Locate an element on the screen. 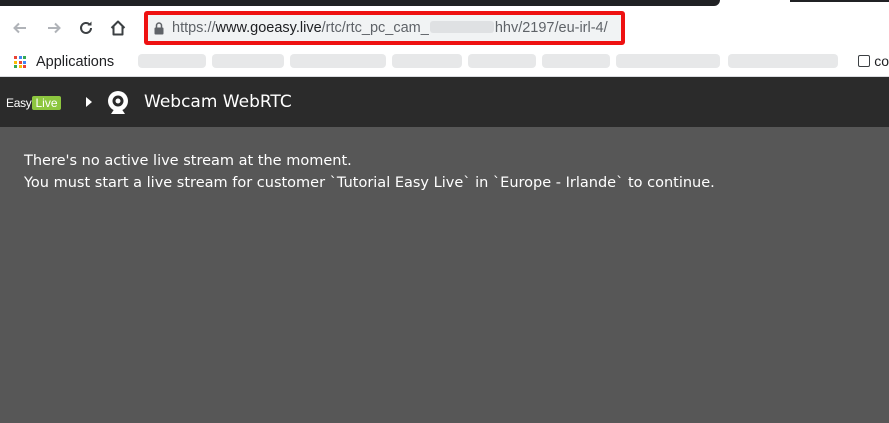 The width and height of the screenshot is (889, 423). logo-live-text: Live is located at coordinates (46, 103).